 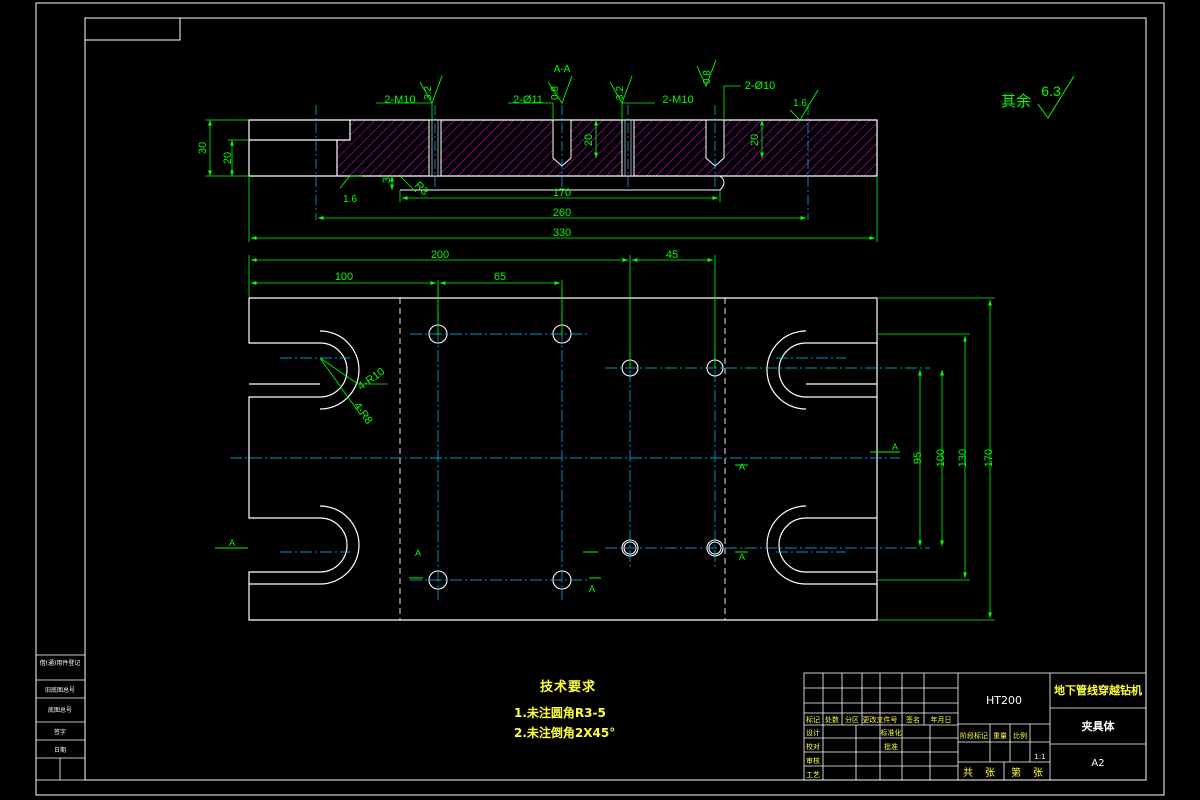 What do you see at coordinates (60, 717) in the screenshot?
I see `left-stamp` at bounding box center [60, 717].